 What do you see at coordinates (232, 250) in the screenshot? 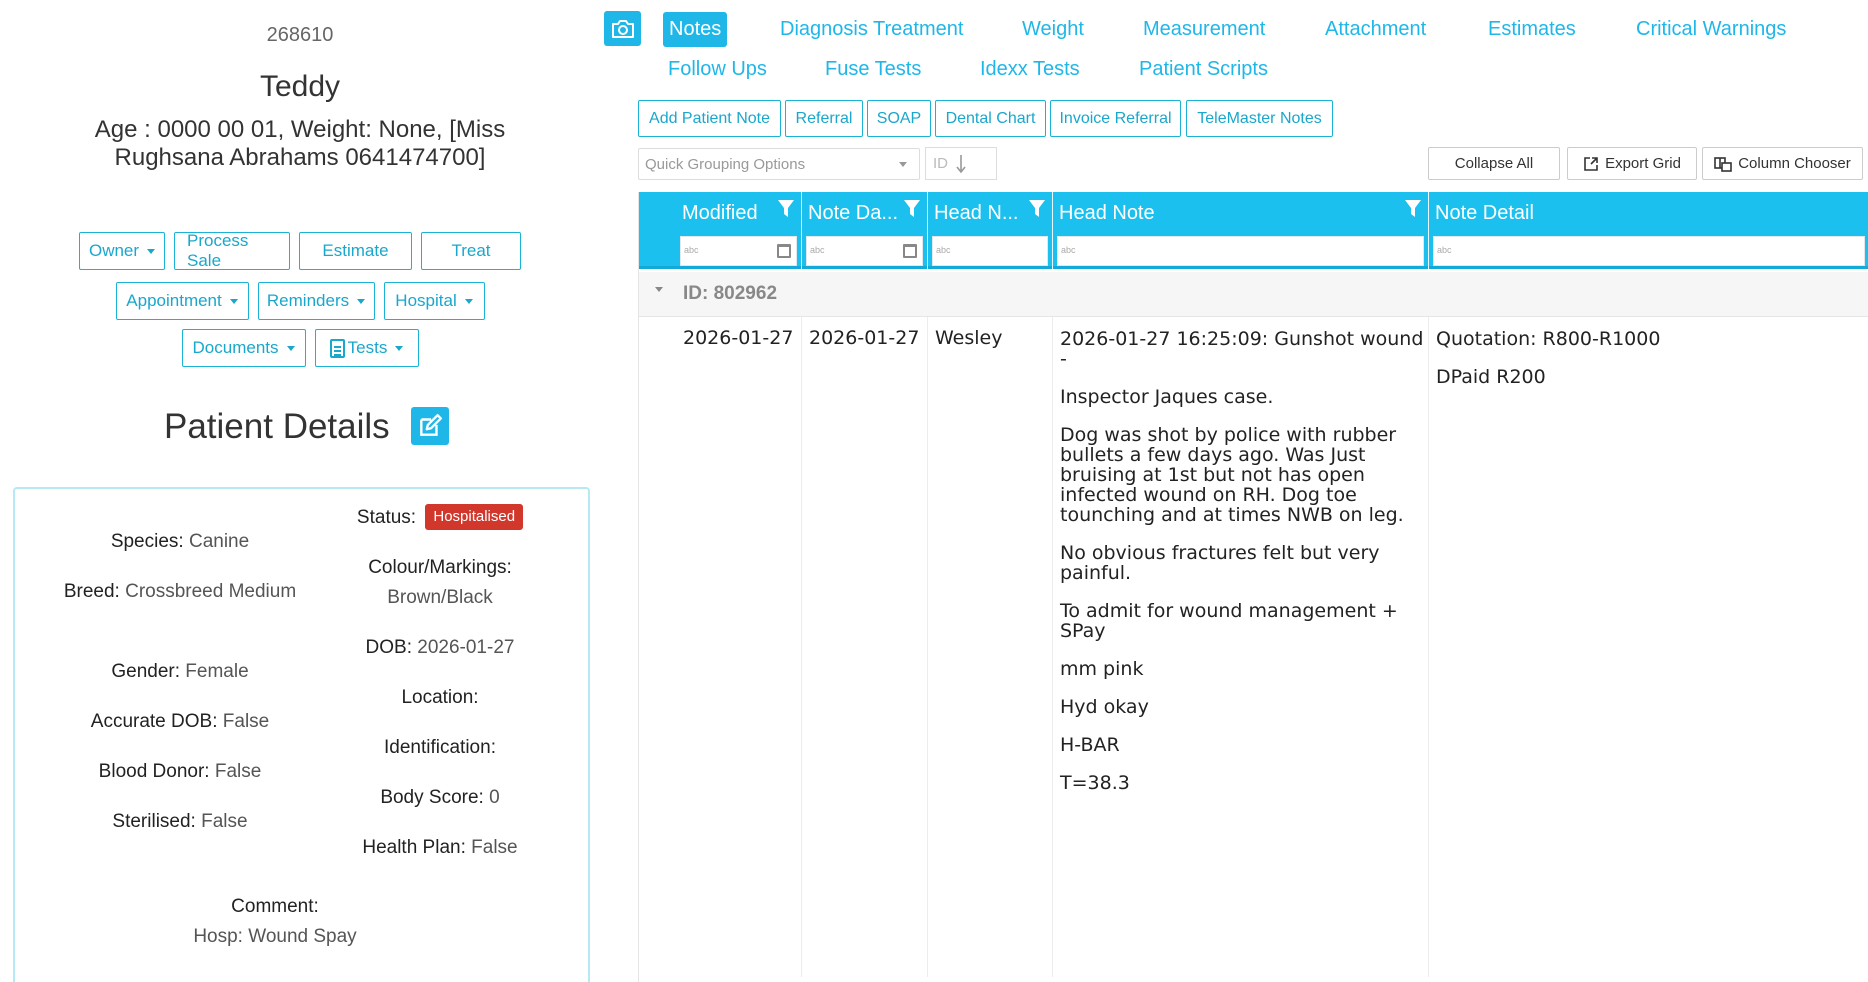
I see `process-sale-button: Process Sale` at bounding box center [232, 250].